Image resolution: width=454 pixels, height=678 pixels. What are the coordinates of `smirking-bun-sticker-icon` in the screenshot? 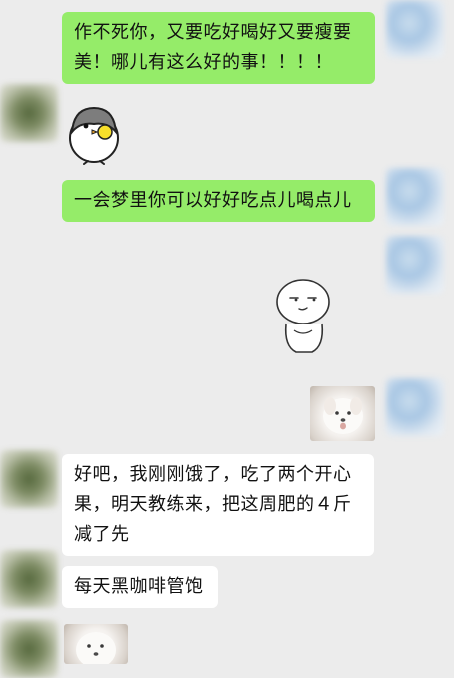 It's located at (303, 317).